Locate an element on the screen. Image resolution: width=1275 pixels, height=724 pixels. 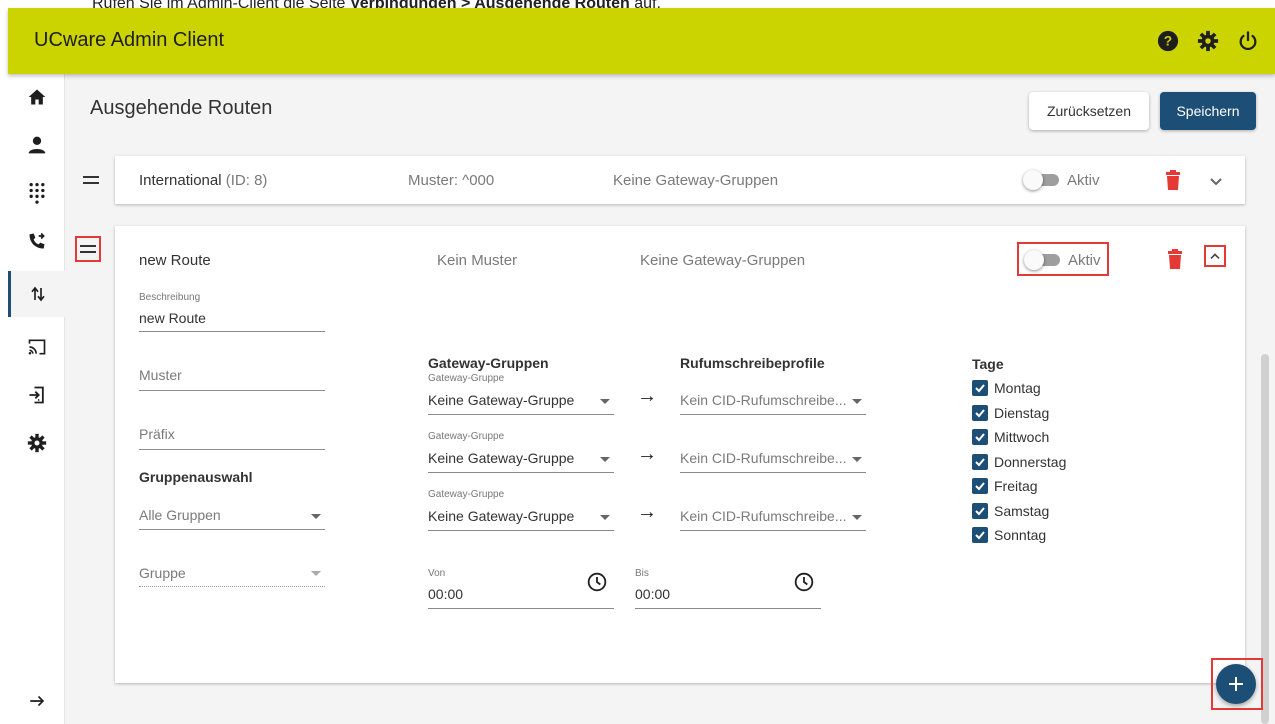
from-time-input: 00:00 is located at coordinates (445, 594).